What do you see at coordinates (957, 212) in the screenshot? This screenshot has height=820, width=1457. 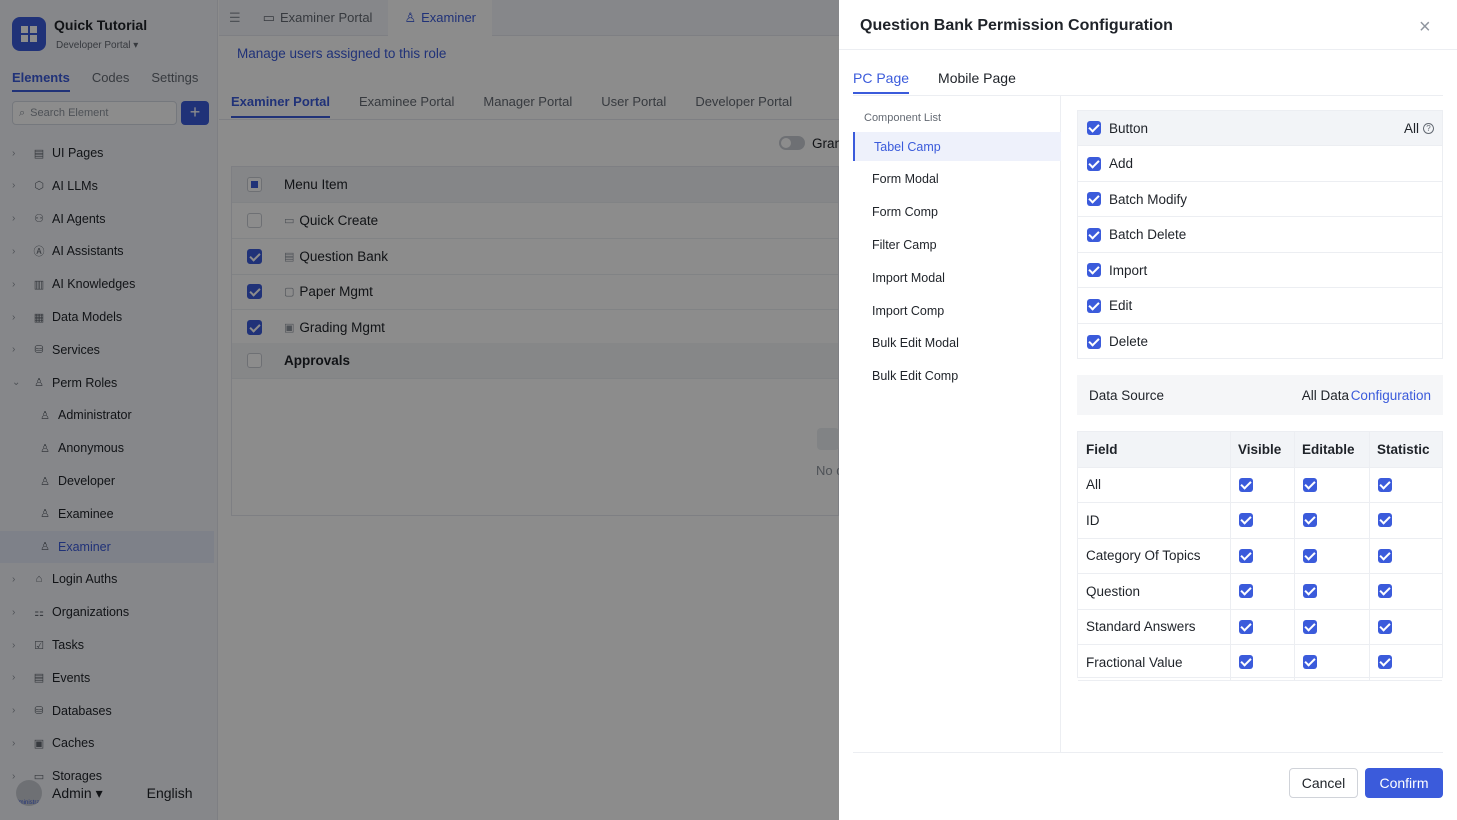 I see `component-item: Form Comp` at bounding box center [957, 212].